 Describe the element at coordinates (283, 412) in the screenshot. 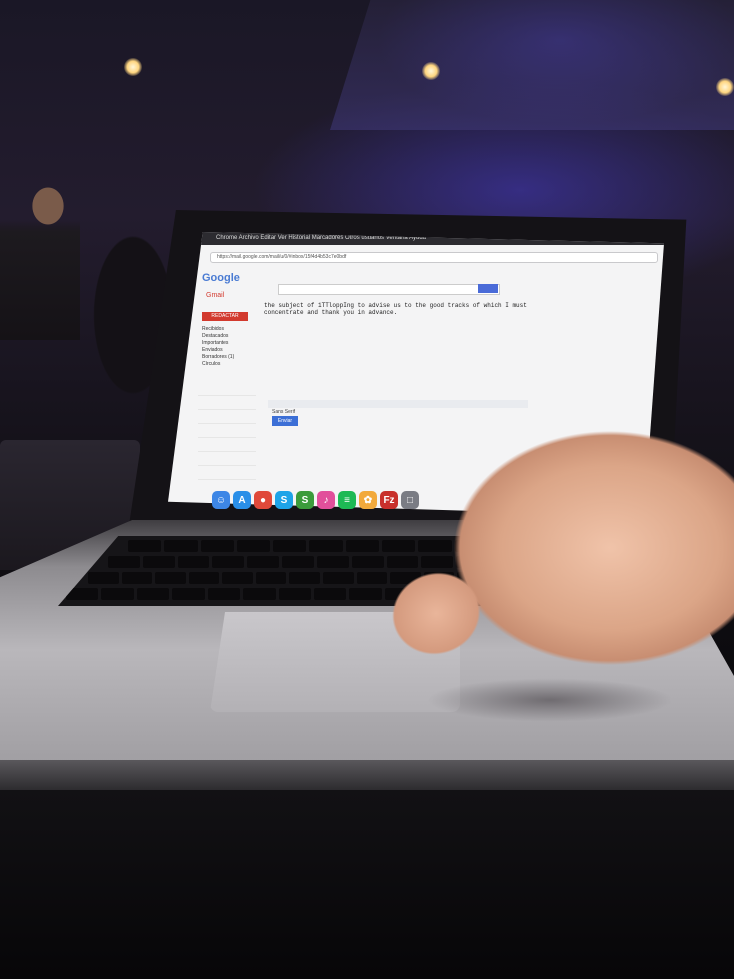

I see `font-selector: Sans Serif` at that location.